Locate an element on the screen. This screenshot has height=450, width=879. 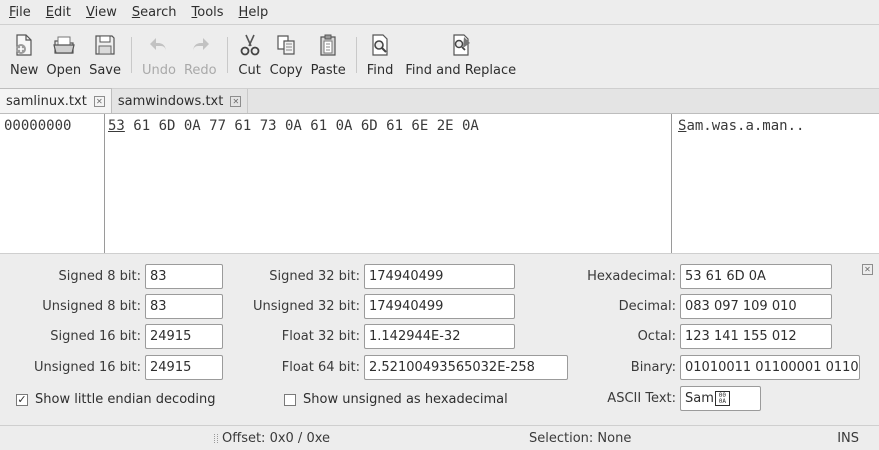
little-endian-checkbox: ✓ is located at coordinates (22, 399).